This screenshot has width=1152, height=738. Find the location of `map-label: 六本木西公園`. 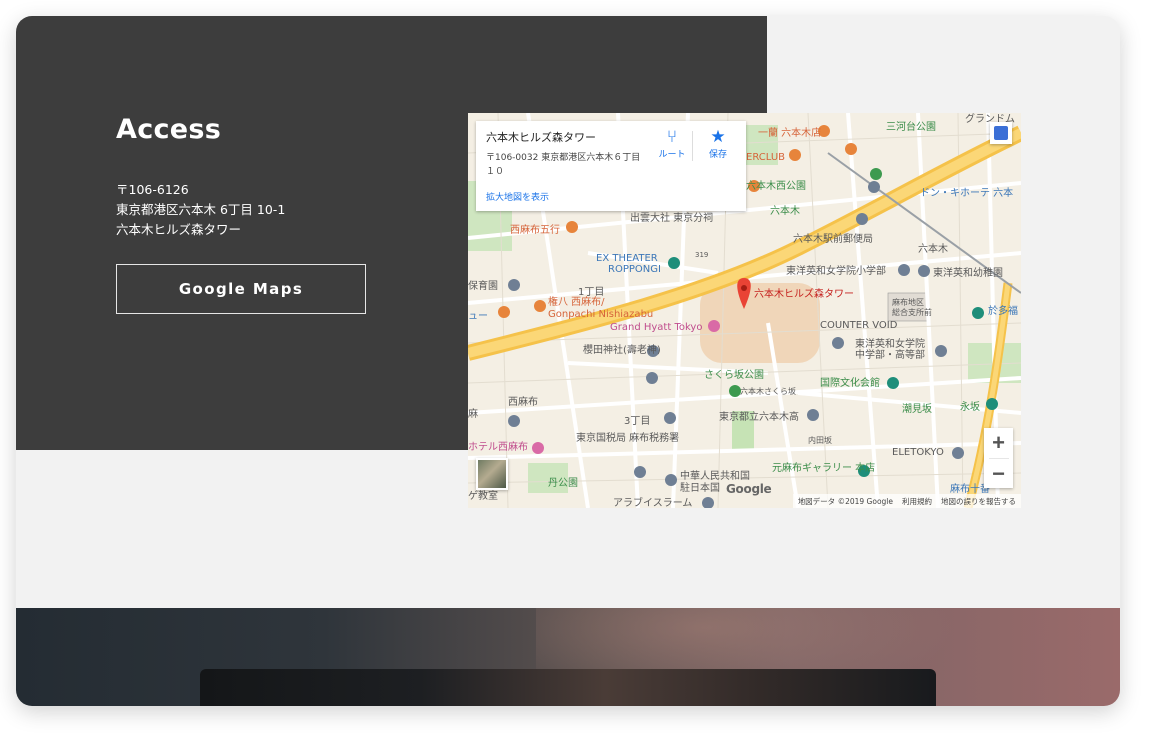

map-label: 六本木西公園 is located at coordinates (776, 186).